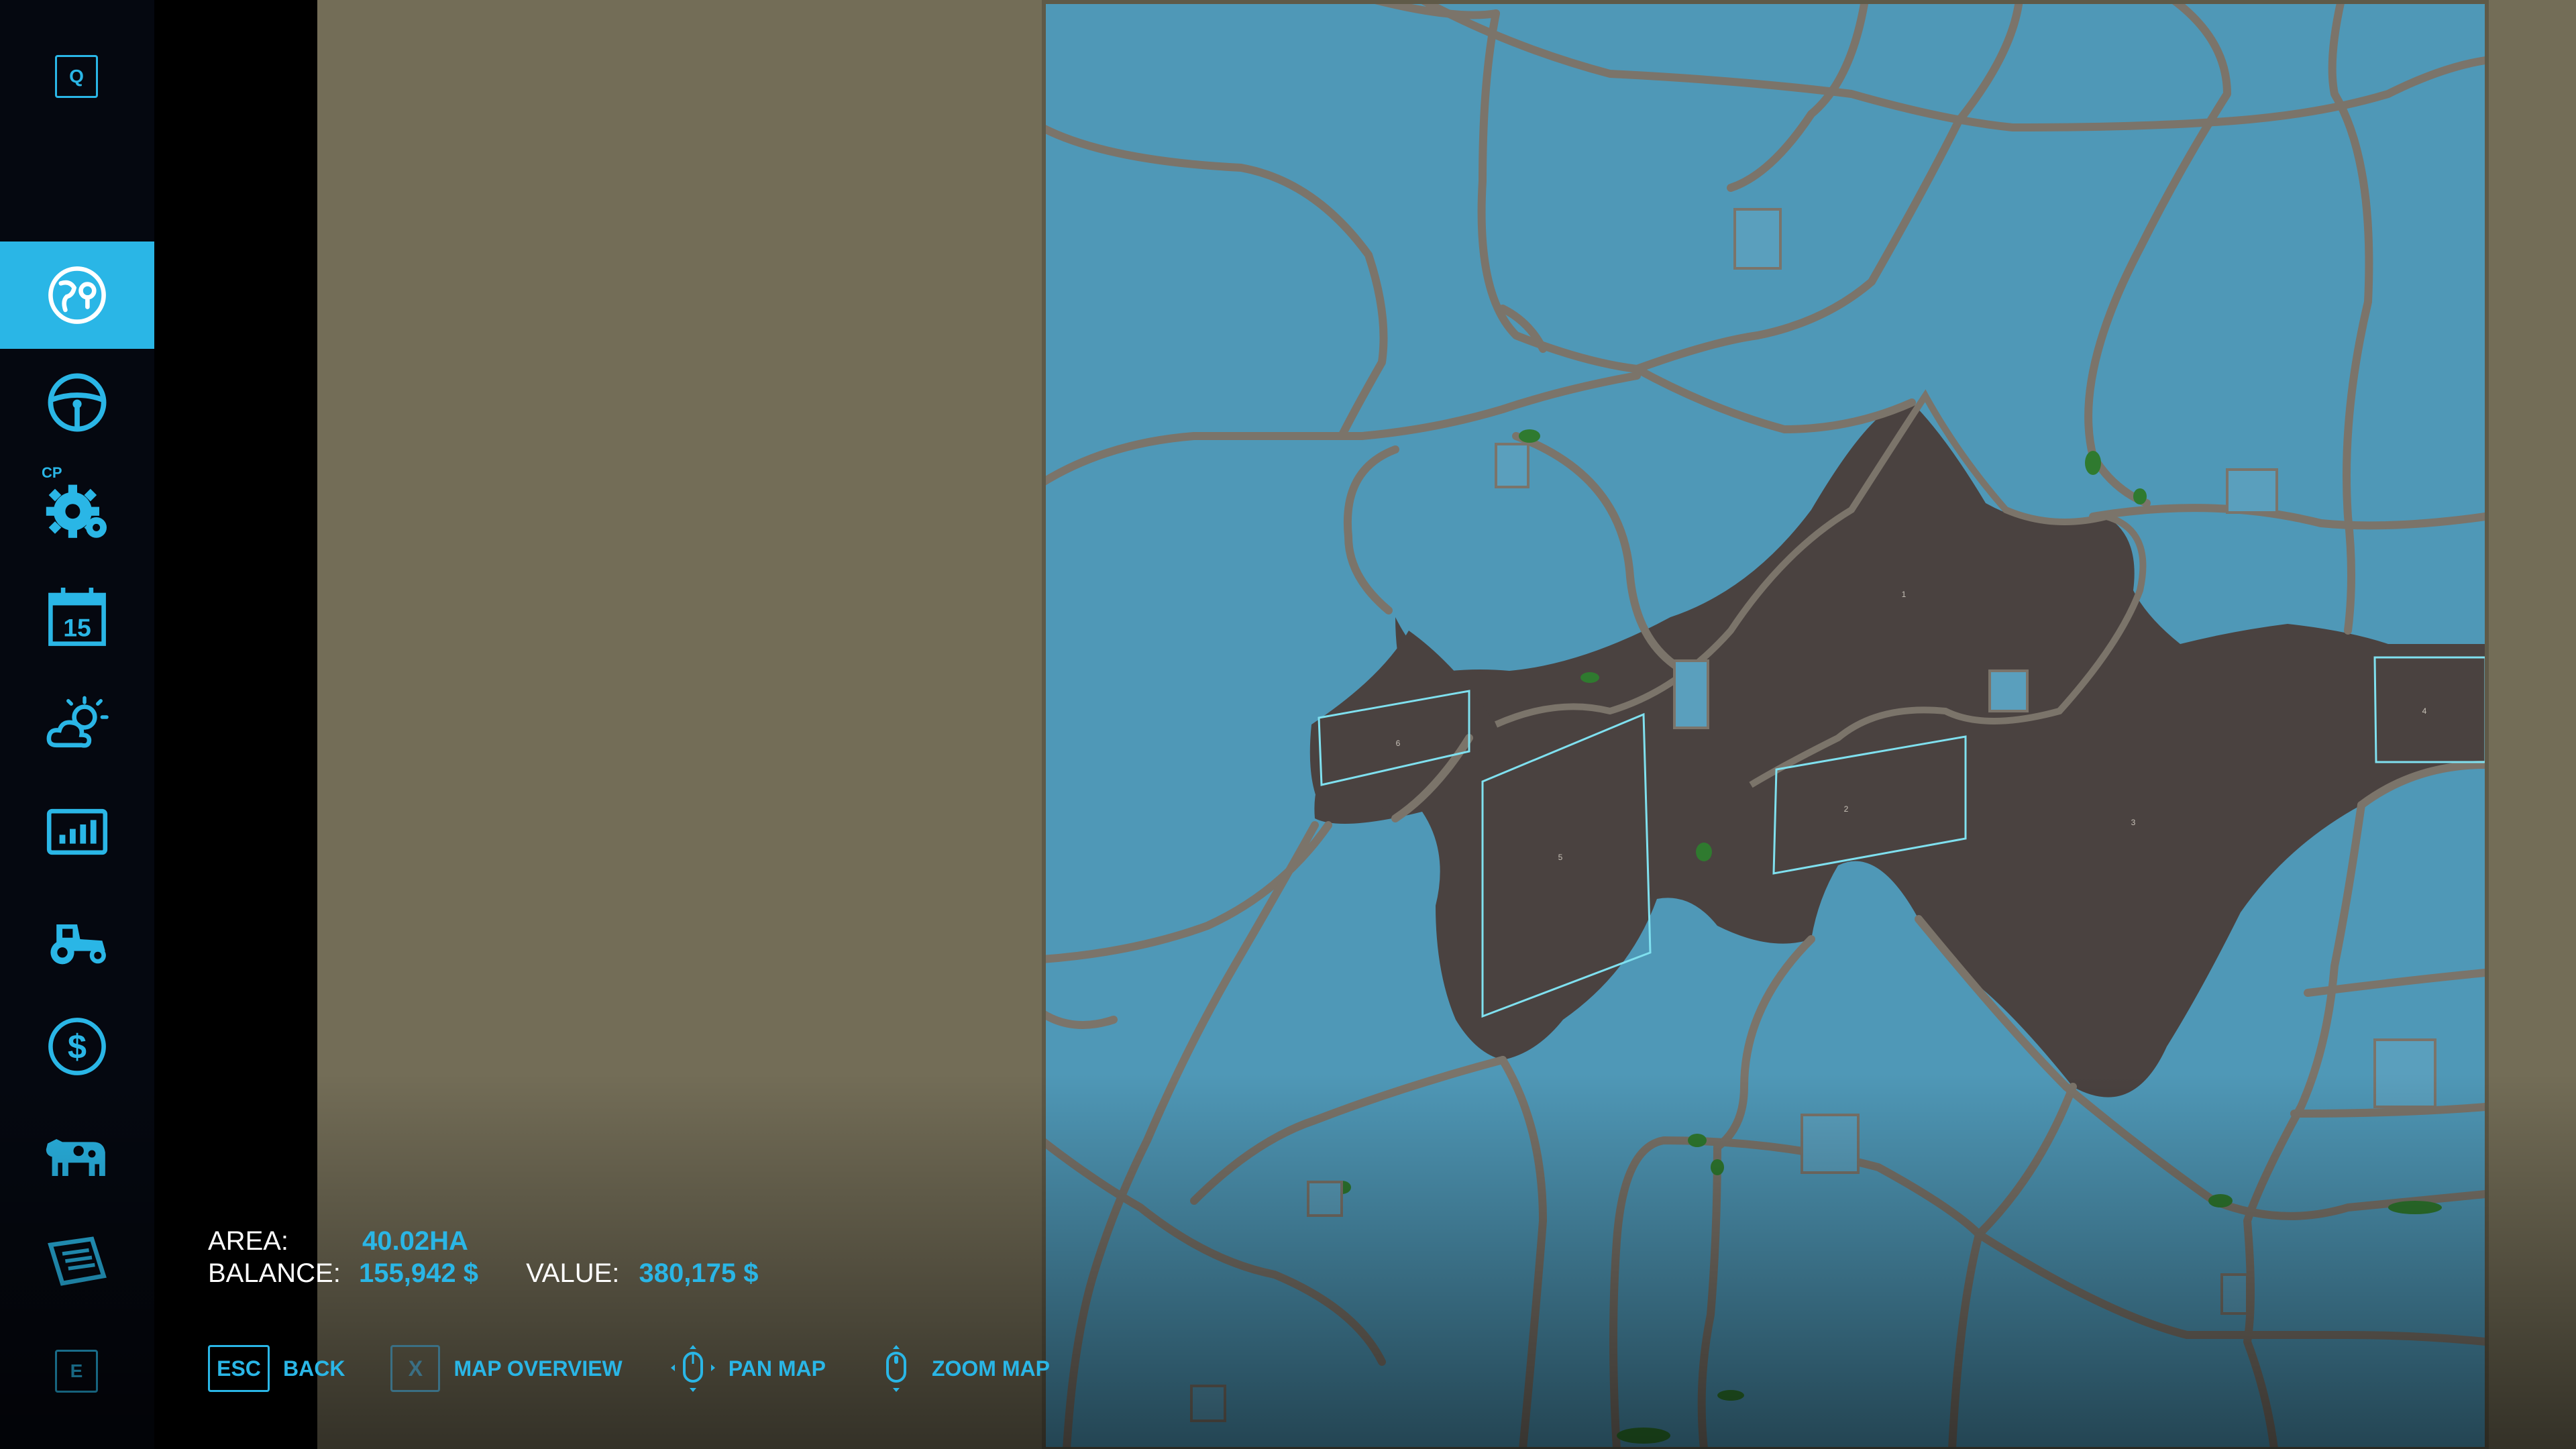 Image resolution: width=2576 pixels, height=1449 pixels. Describe the element at coordinates (76, 1371) in the screenshot. I see `next-page-key: E` at that location.